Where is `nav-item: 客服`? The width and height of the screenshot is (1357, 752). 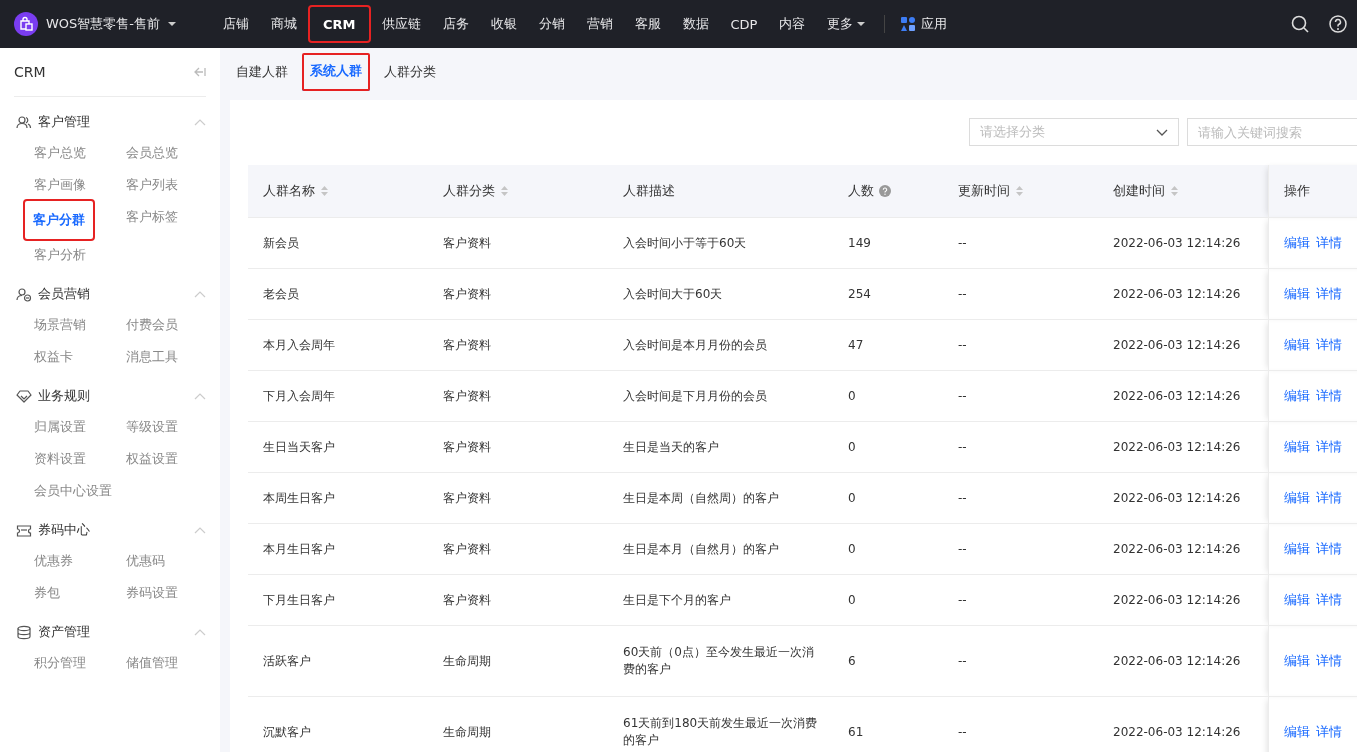 nav-item: 客服 is located at coordinates (647, 24).